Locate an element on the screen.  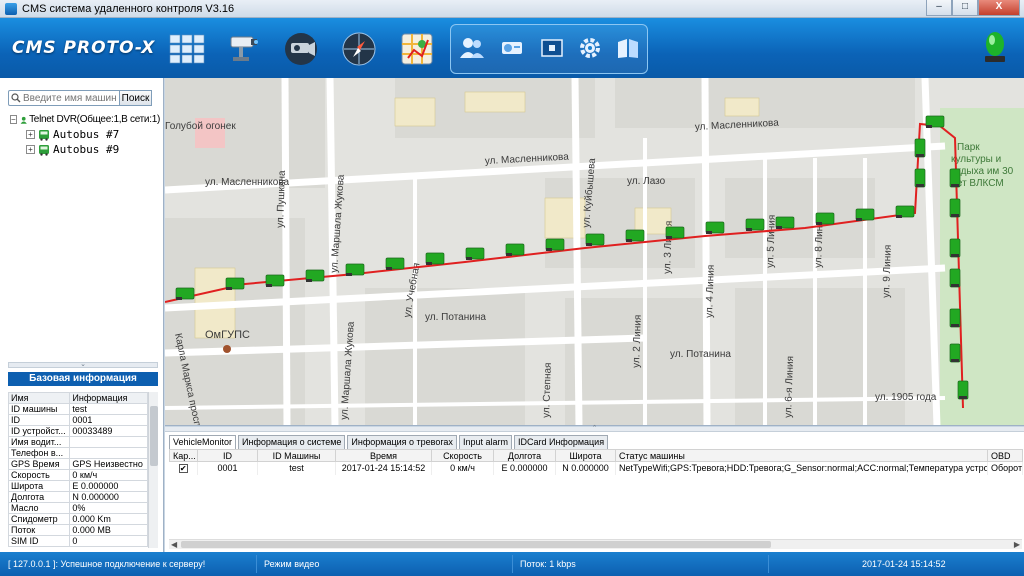
tab-system-info: Информация о системе is located at coordinates (292, 442).